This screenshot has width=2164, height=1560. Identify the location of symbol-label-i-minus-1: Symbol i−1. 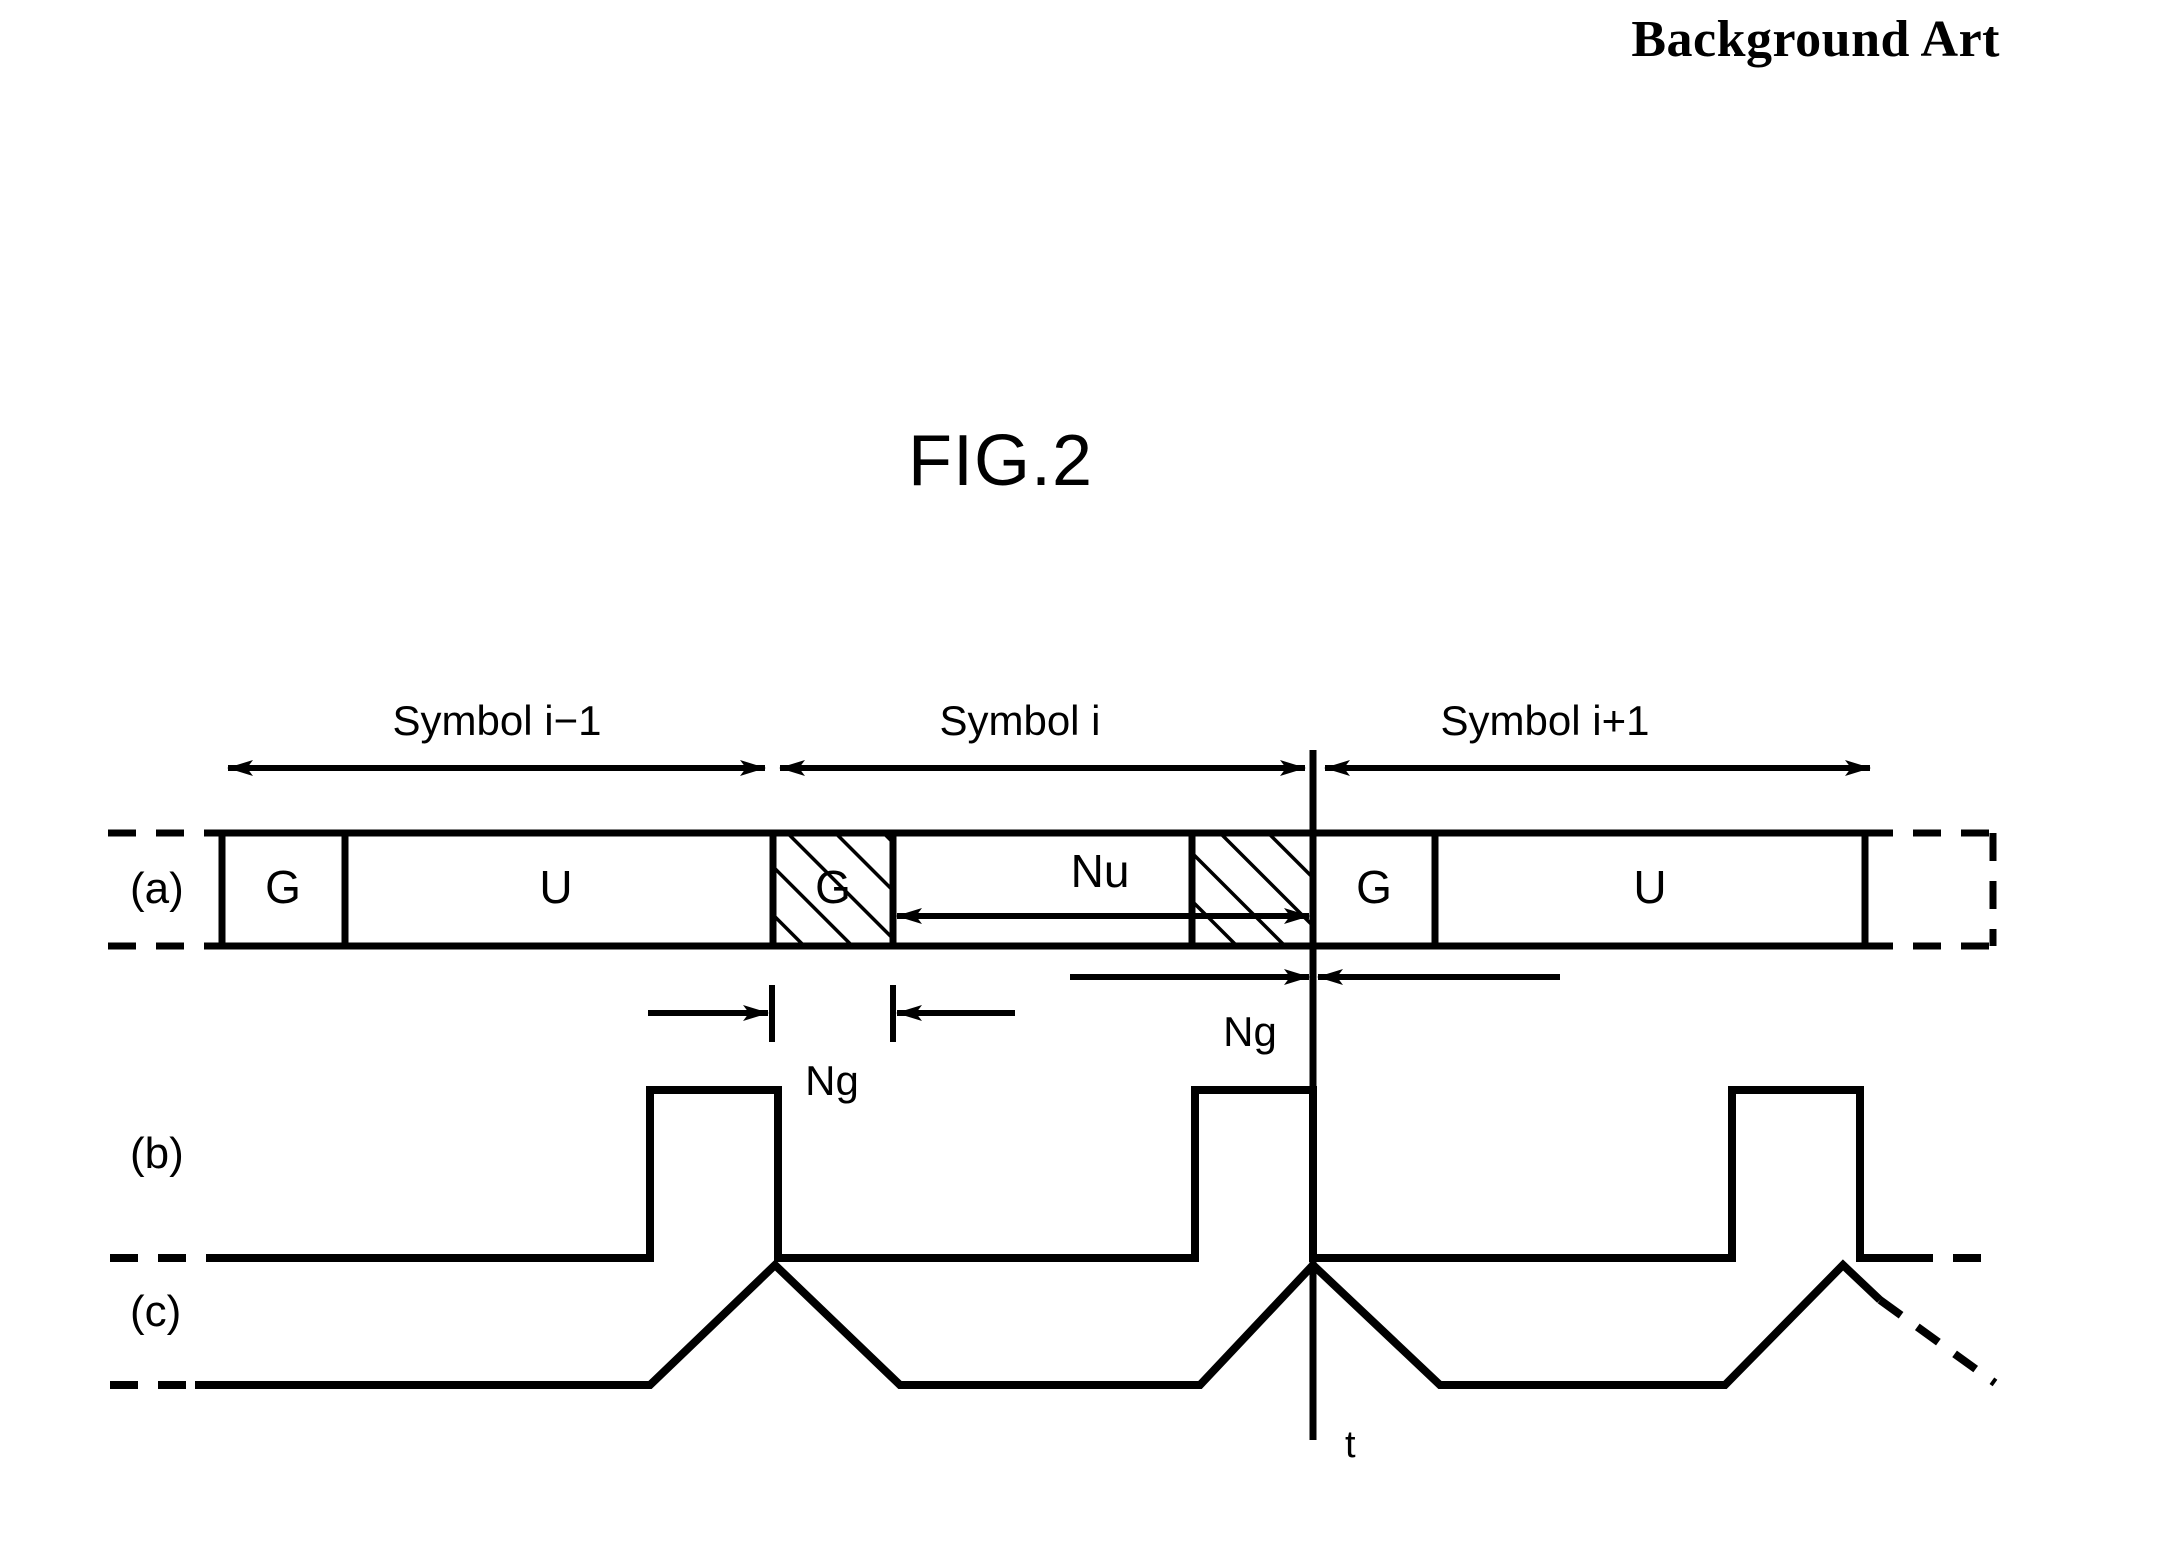
(497, 720).